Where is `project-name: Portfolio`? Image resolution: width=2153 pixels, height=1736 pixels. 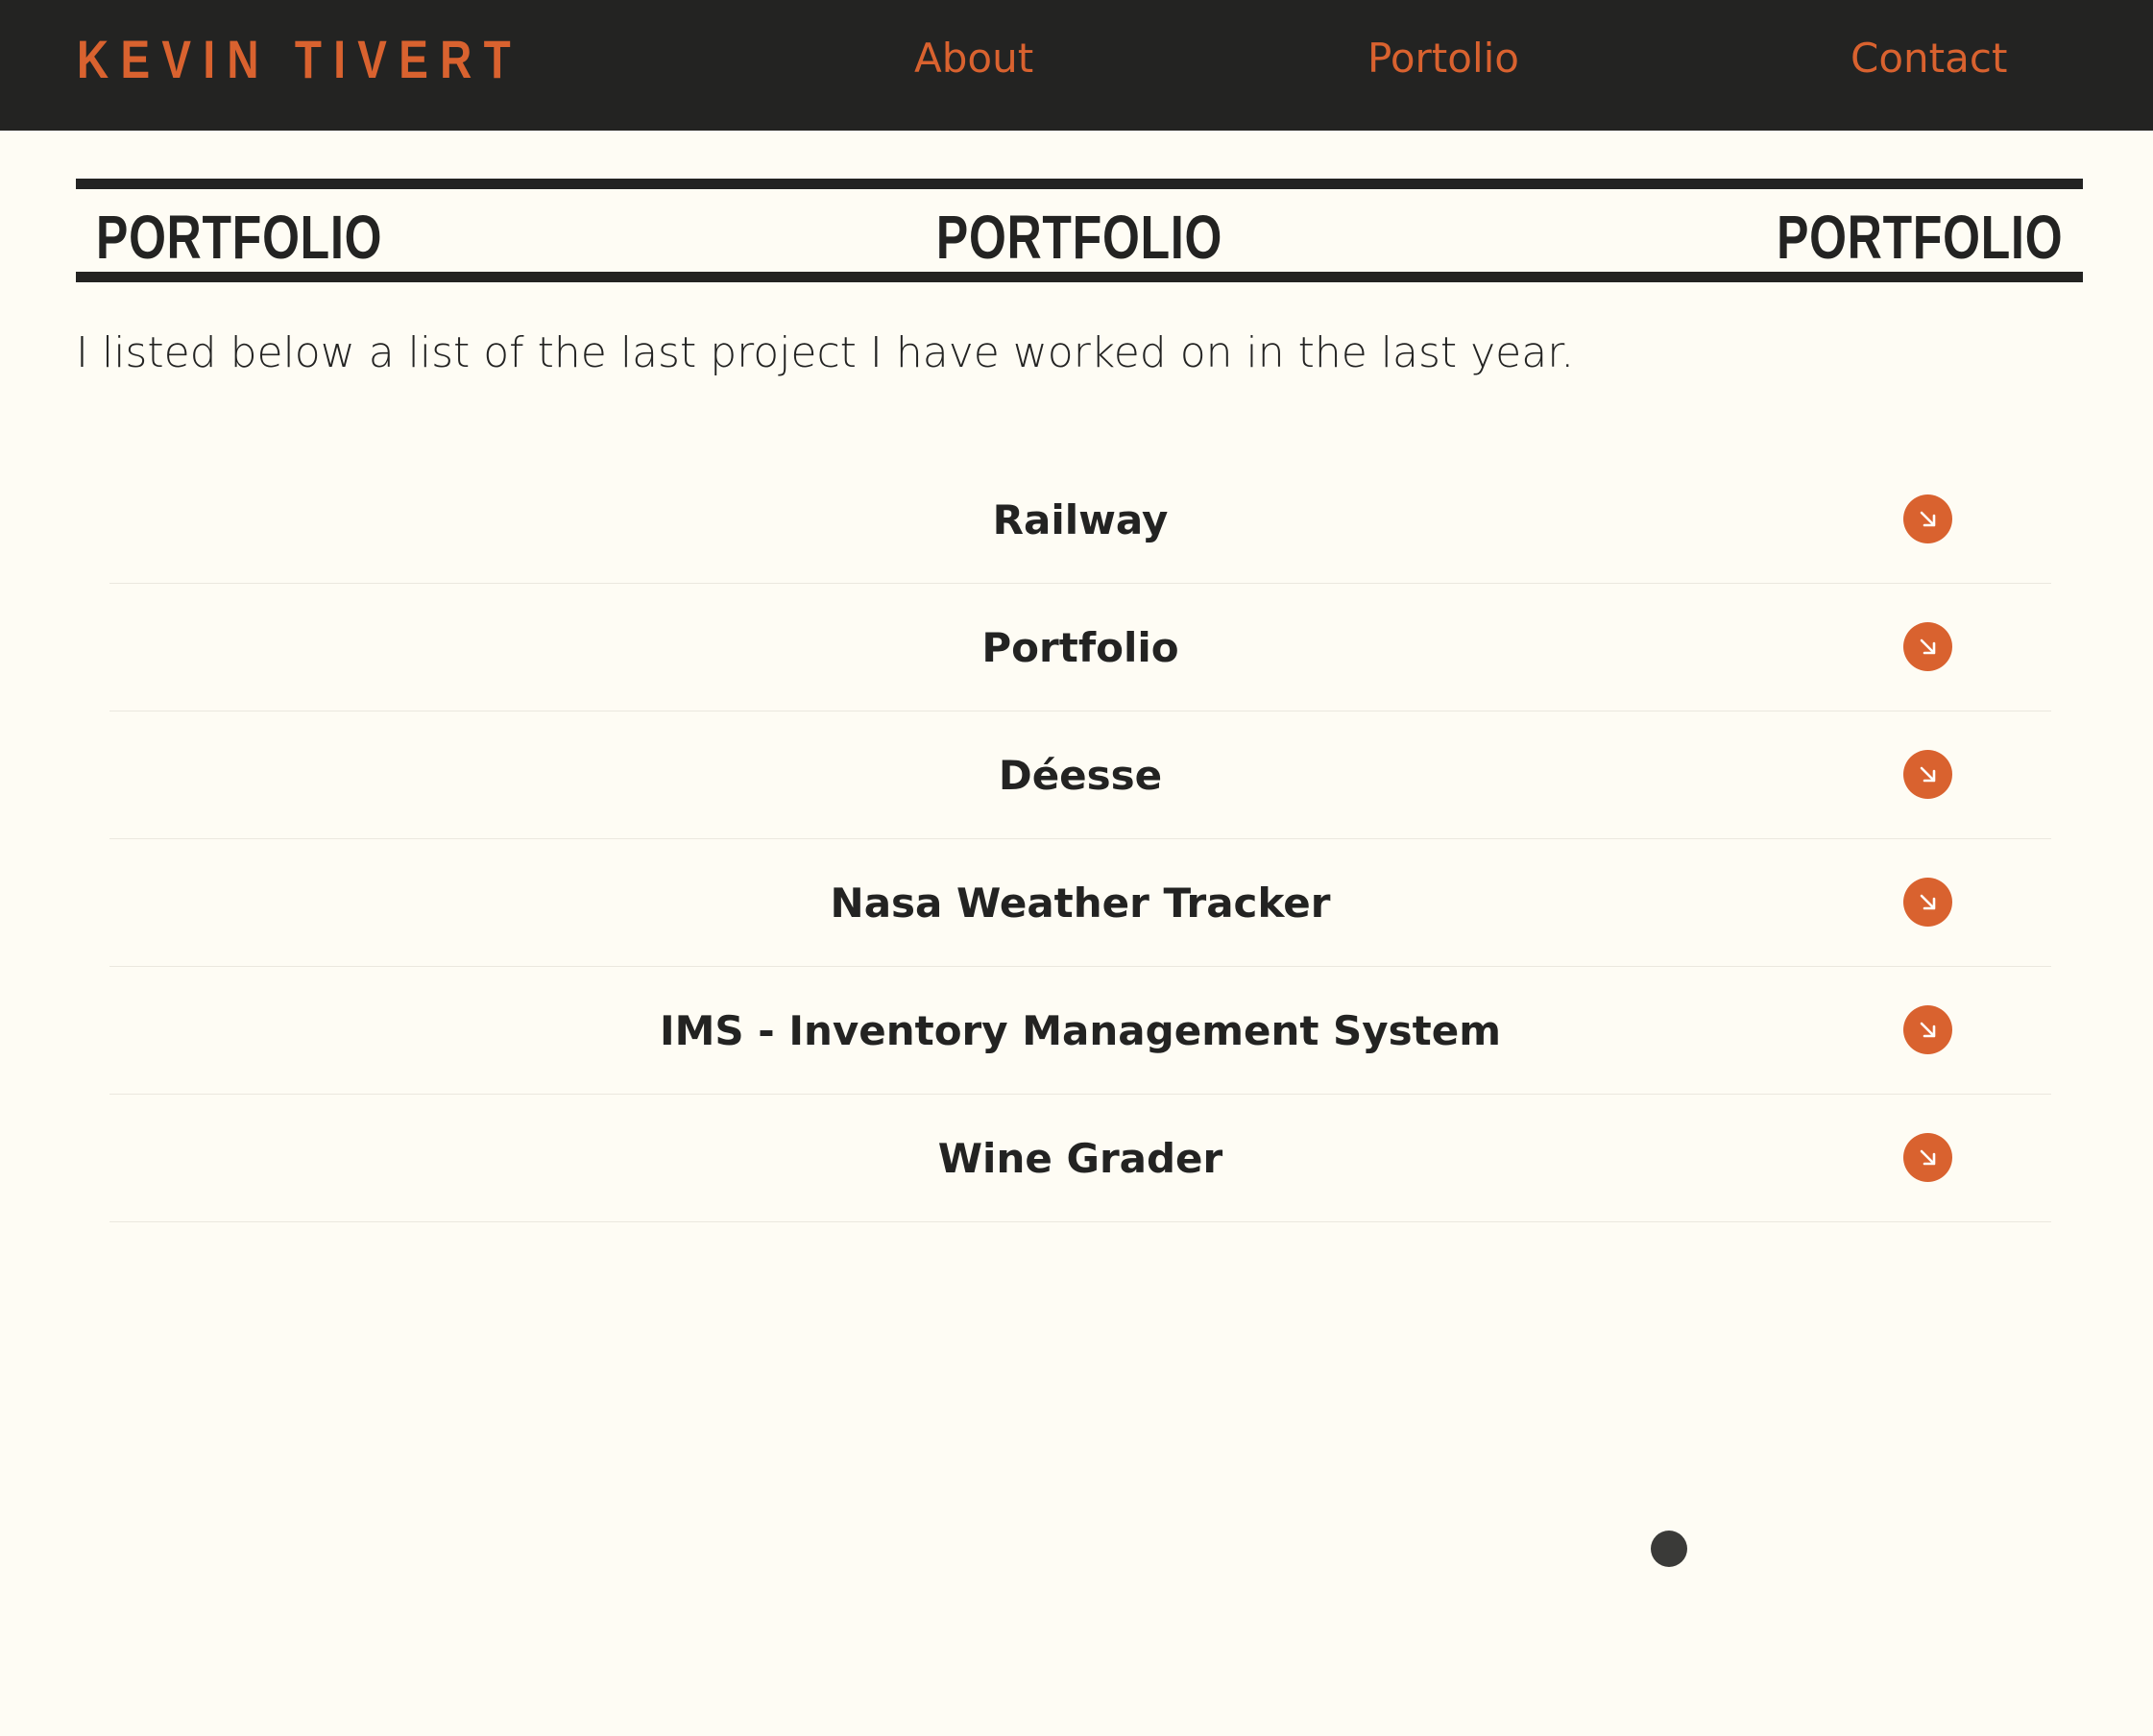 project-name: Portfolio is located at coordinates (1080, 647).